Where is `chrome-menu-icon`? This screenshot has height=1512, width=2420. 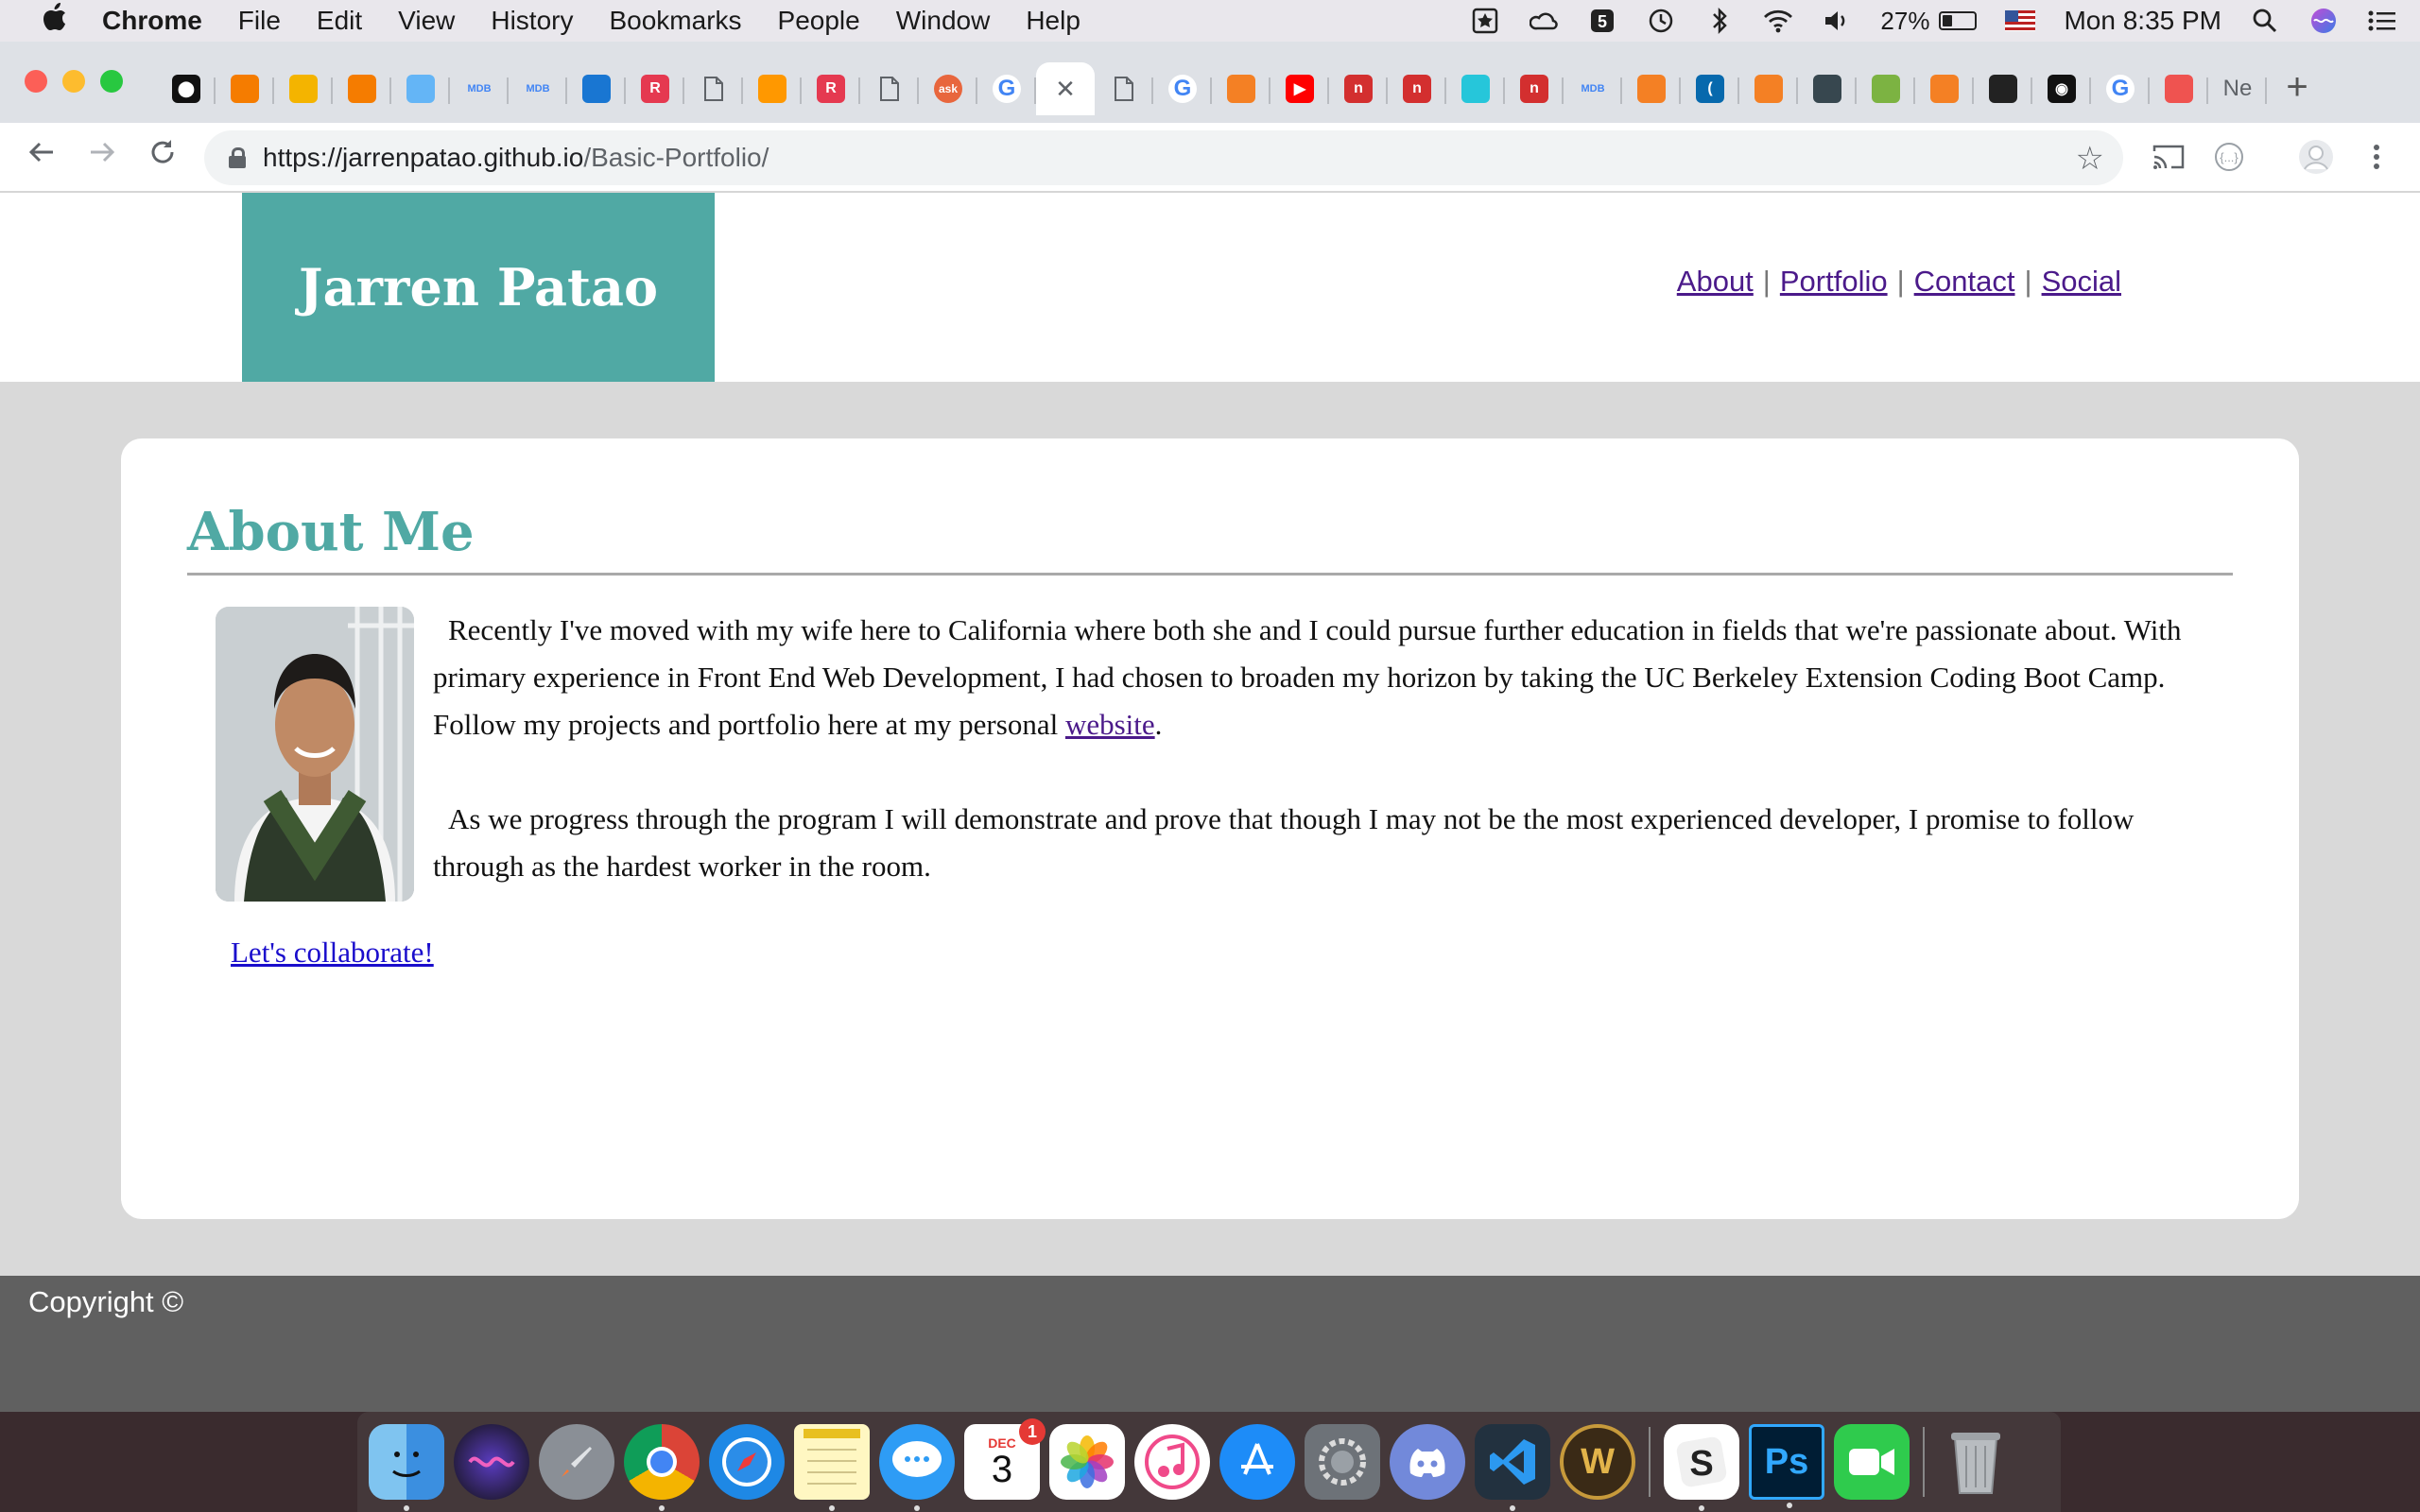
chrome-menu-icon is located at coordinates (2376, 157).